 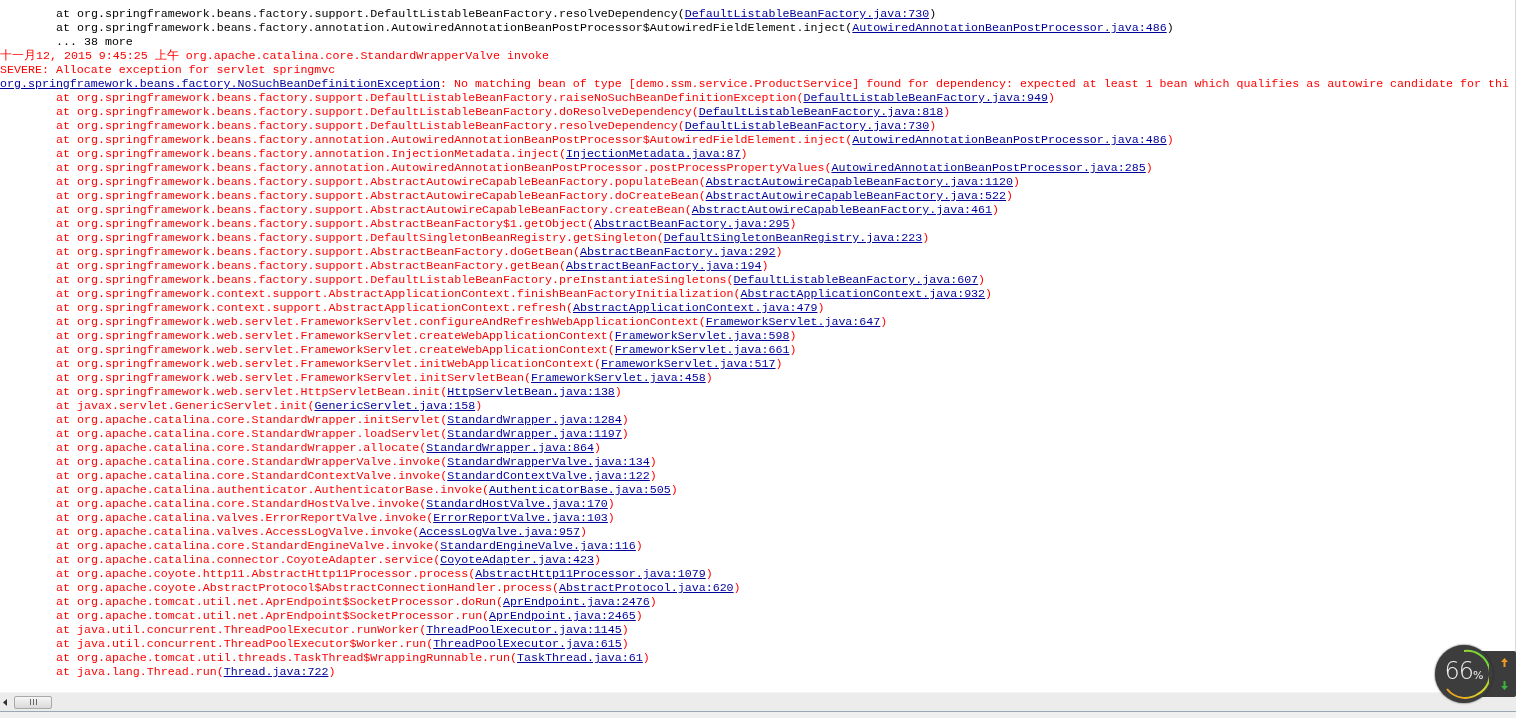 What do you see at coordinates (353, 657) in the screenshot?
I see `stack-trace-line: at org.apache.tomcat.util.threads.TaskThread$WrappingRunnable.run(TaskThread.java:61)` at bounding box center [353, 657].